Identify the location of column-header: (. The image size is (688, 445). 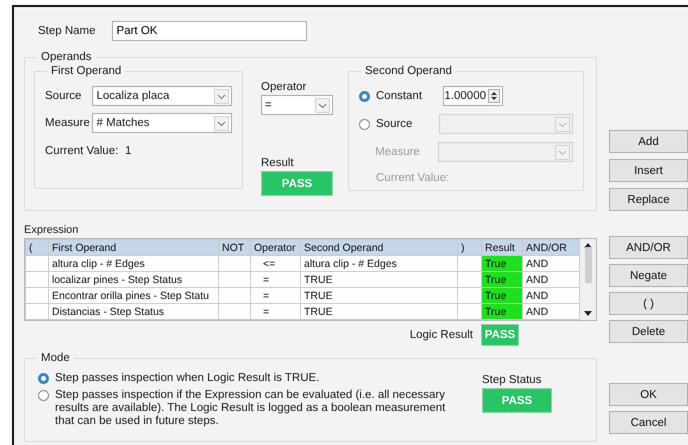
(37, 248).